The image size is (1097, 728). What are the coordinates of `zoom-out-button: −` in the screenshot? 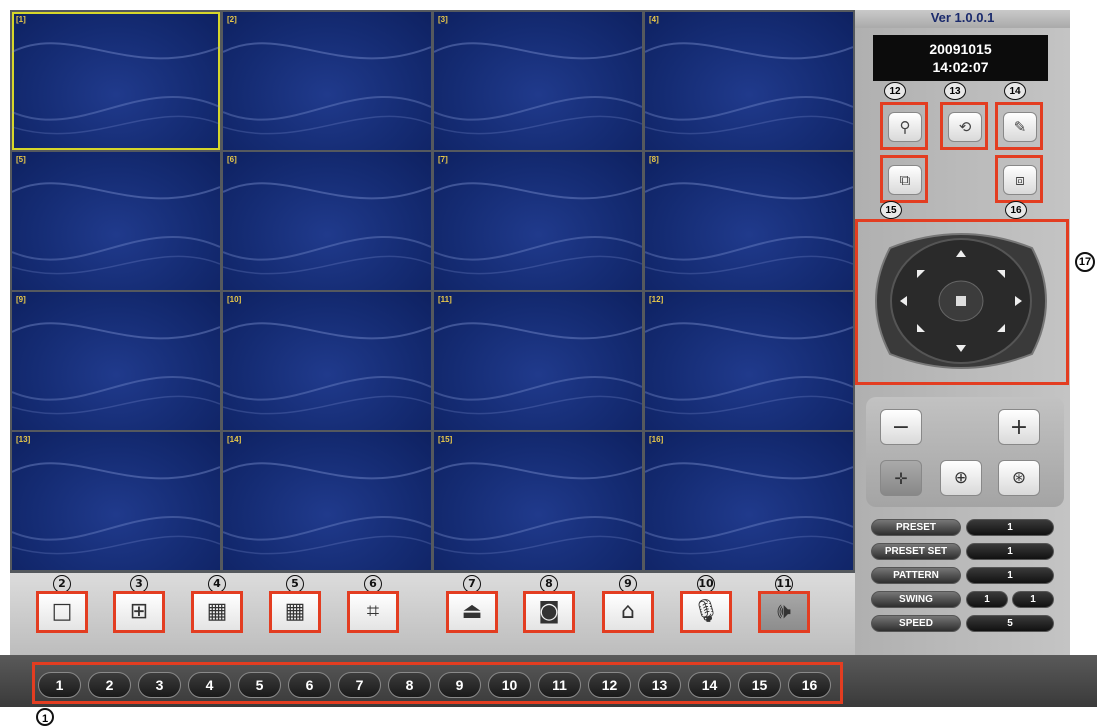 It's located at (901, 427).